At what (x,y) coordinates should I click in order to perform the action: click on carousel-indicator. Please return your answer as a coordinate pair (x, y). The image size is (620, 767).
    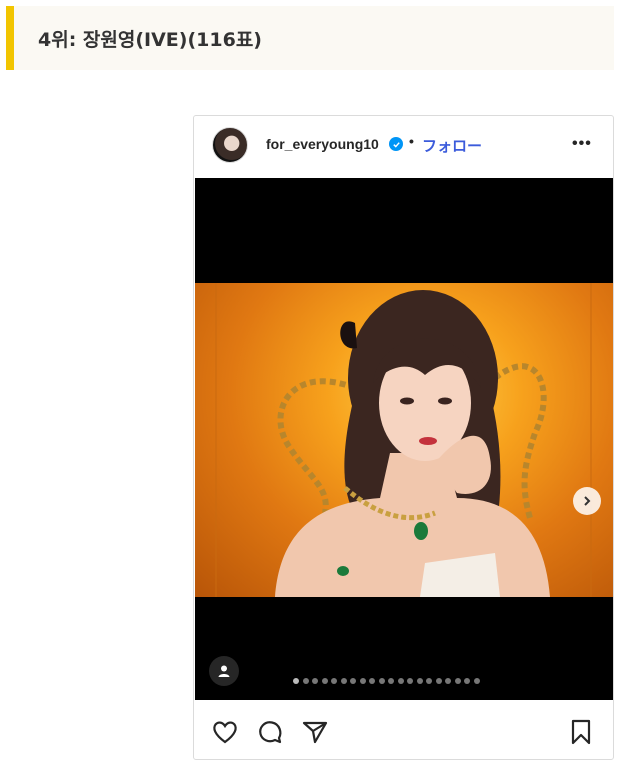
    Looking at the image, I should click on (386, 681).